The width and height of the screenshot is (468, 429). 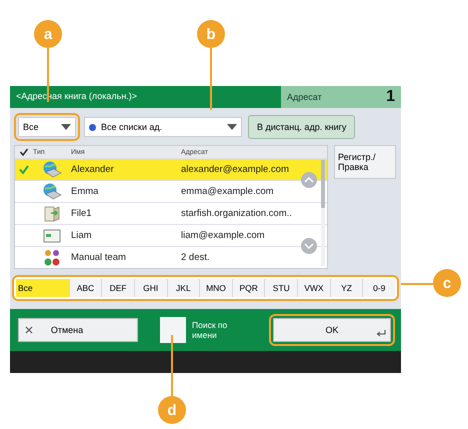 I want to click on callout-badge: d, so click(x=172, y=410).